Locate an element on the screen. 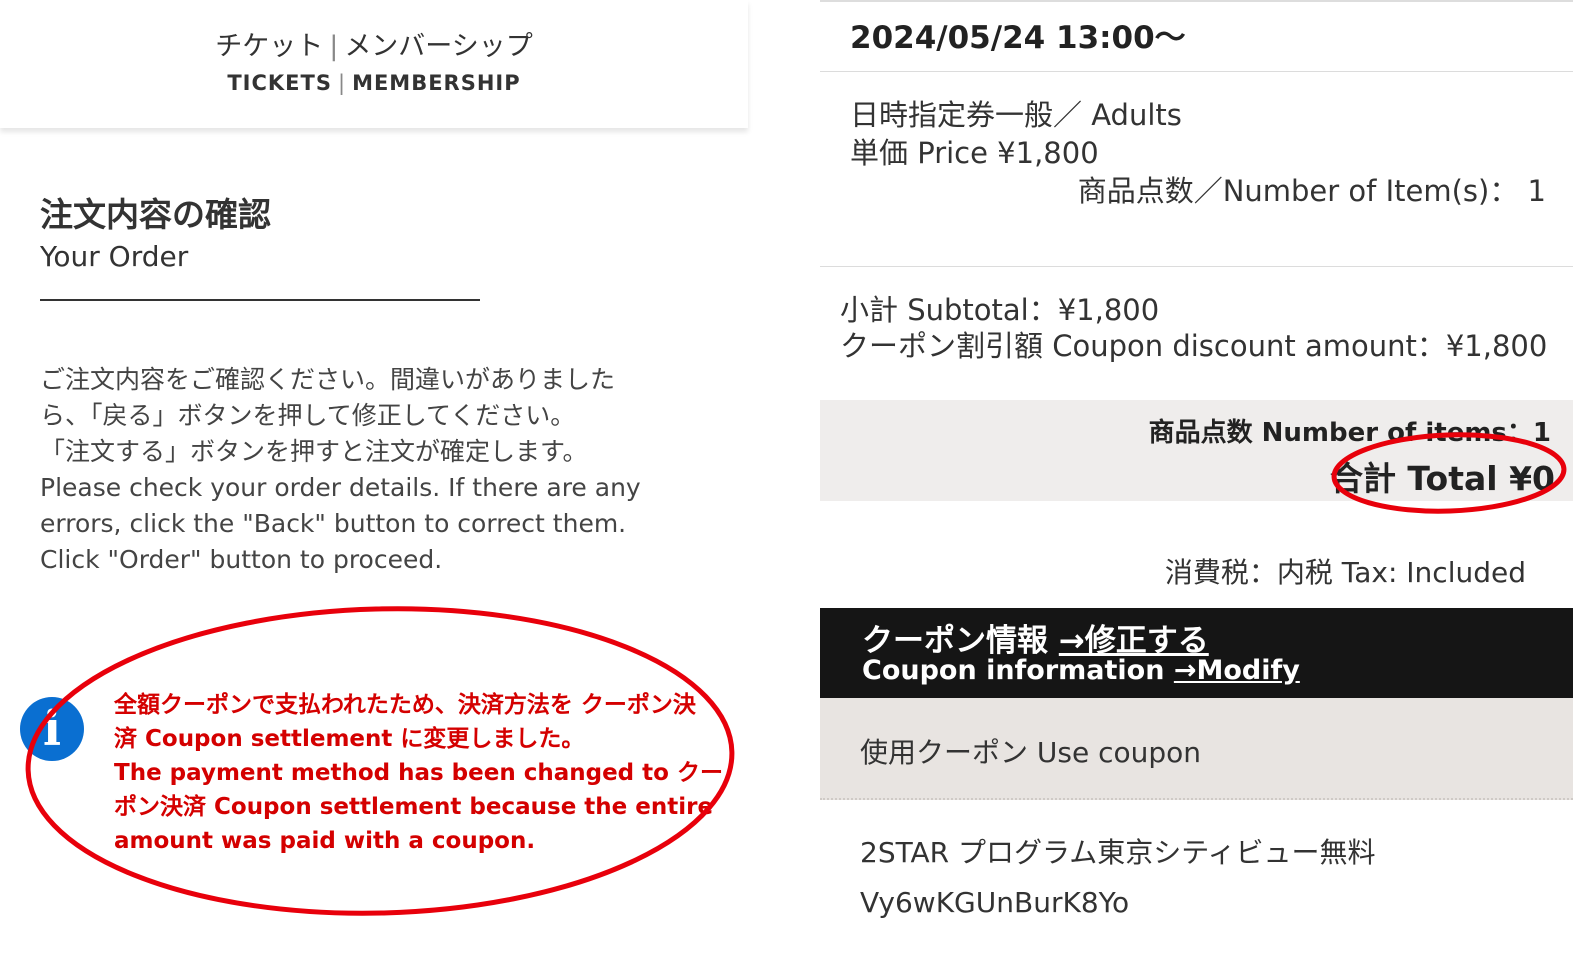  coupon-name: 2STAR プログラム東京シティビュー無料 is located at coordinates (1118, 852).